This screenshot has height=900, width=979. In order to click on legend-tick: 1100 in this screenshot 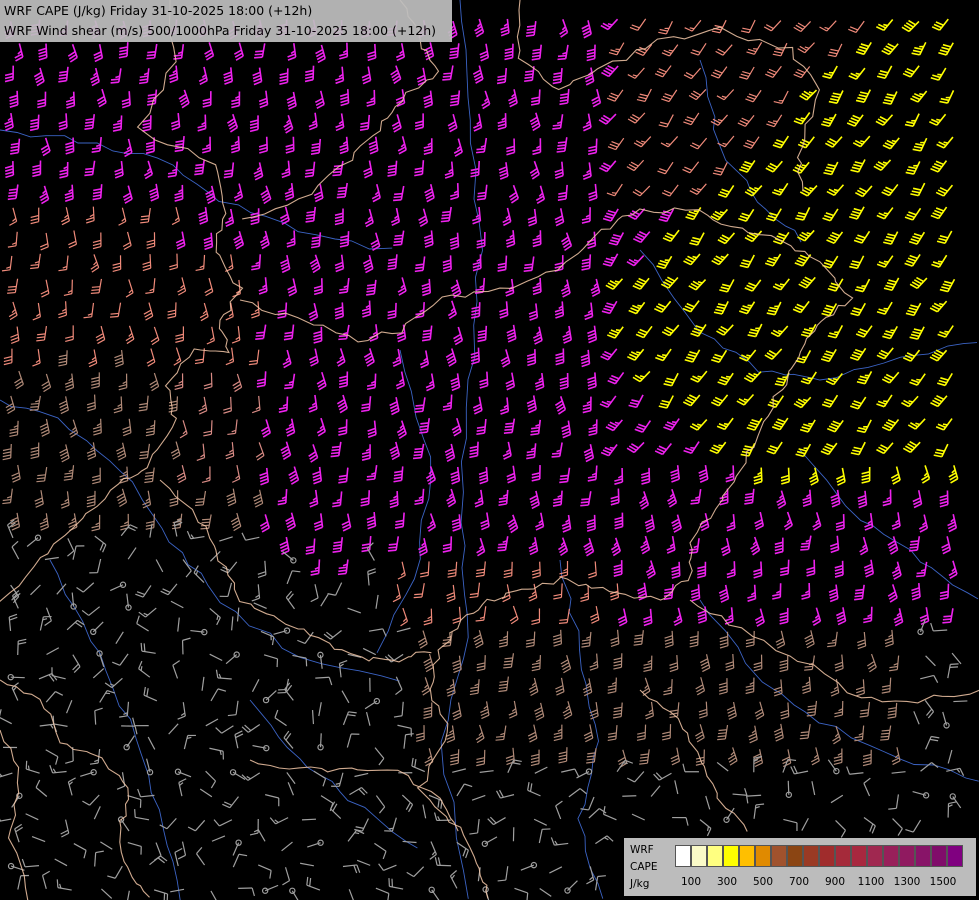, I will do `click(871, 882)`.